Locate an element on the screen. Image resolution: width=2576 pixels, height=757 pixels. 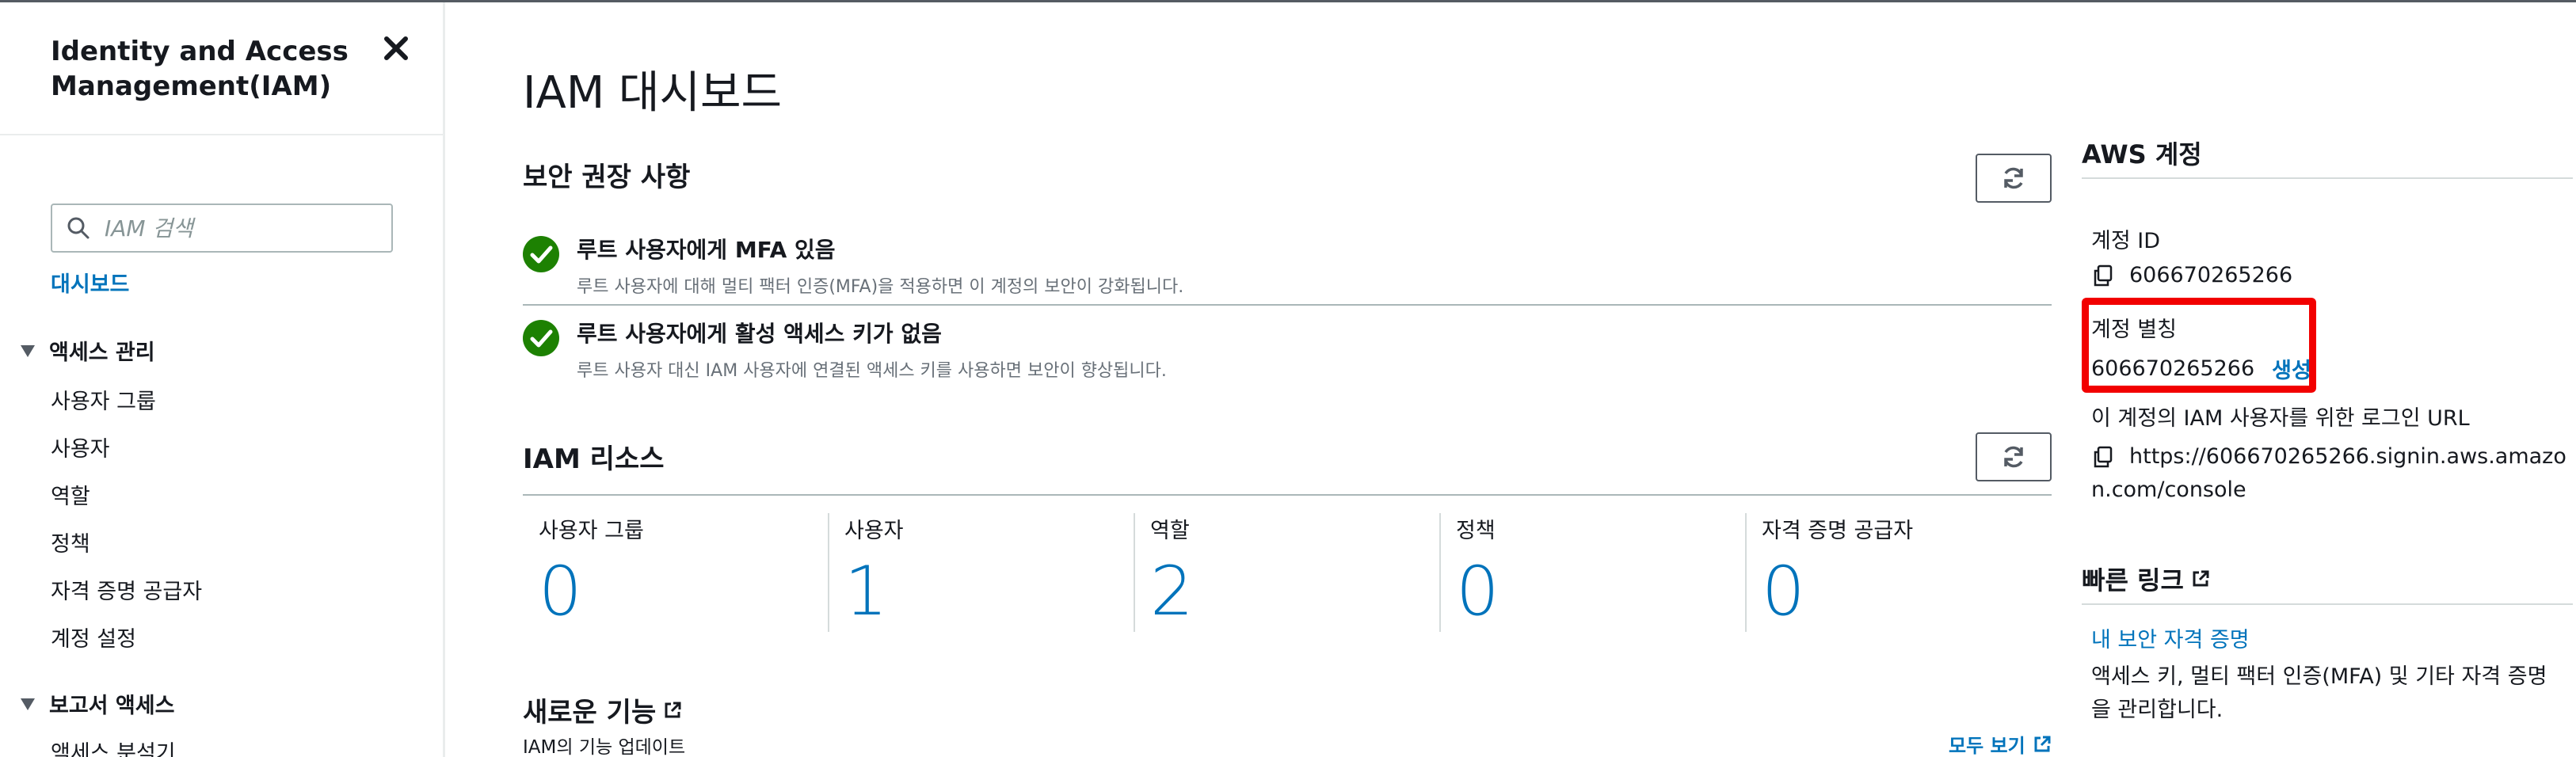
resource-label: 사용자 is located at coordinates (874, 531).